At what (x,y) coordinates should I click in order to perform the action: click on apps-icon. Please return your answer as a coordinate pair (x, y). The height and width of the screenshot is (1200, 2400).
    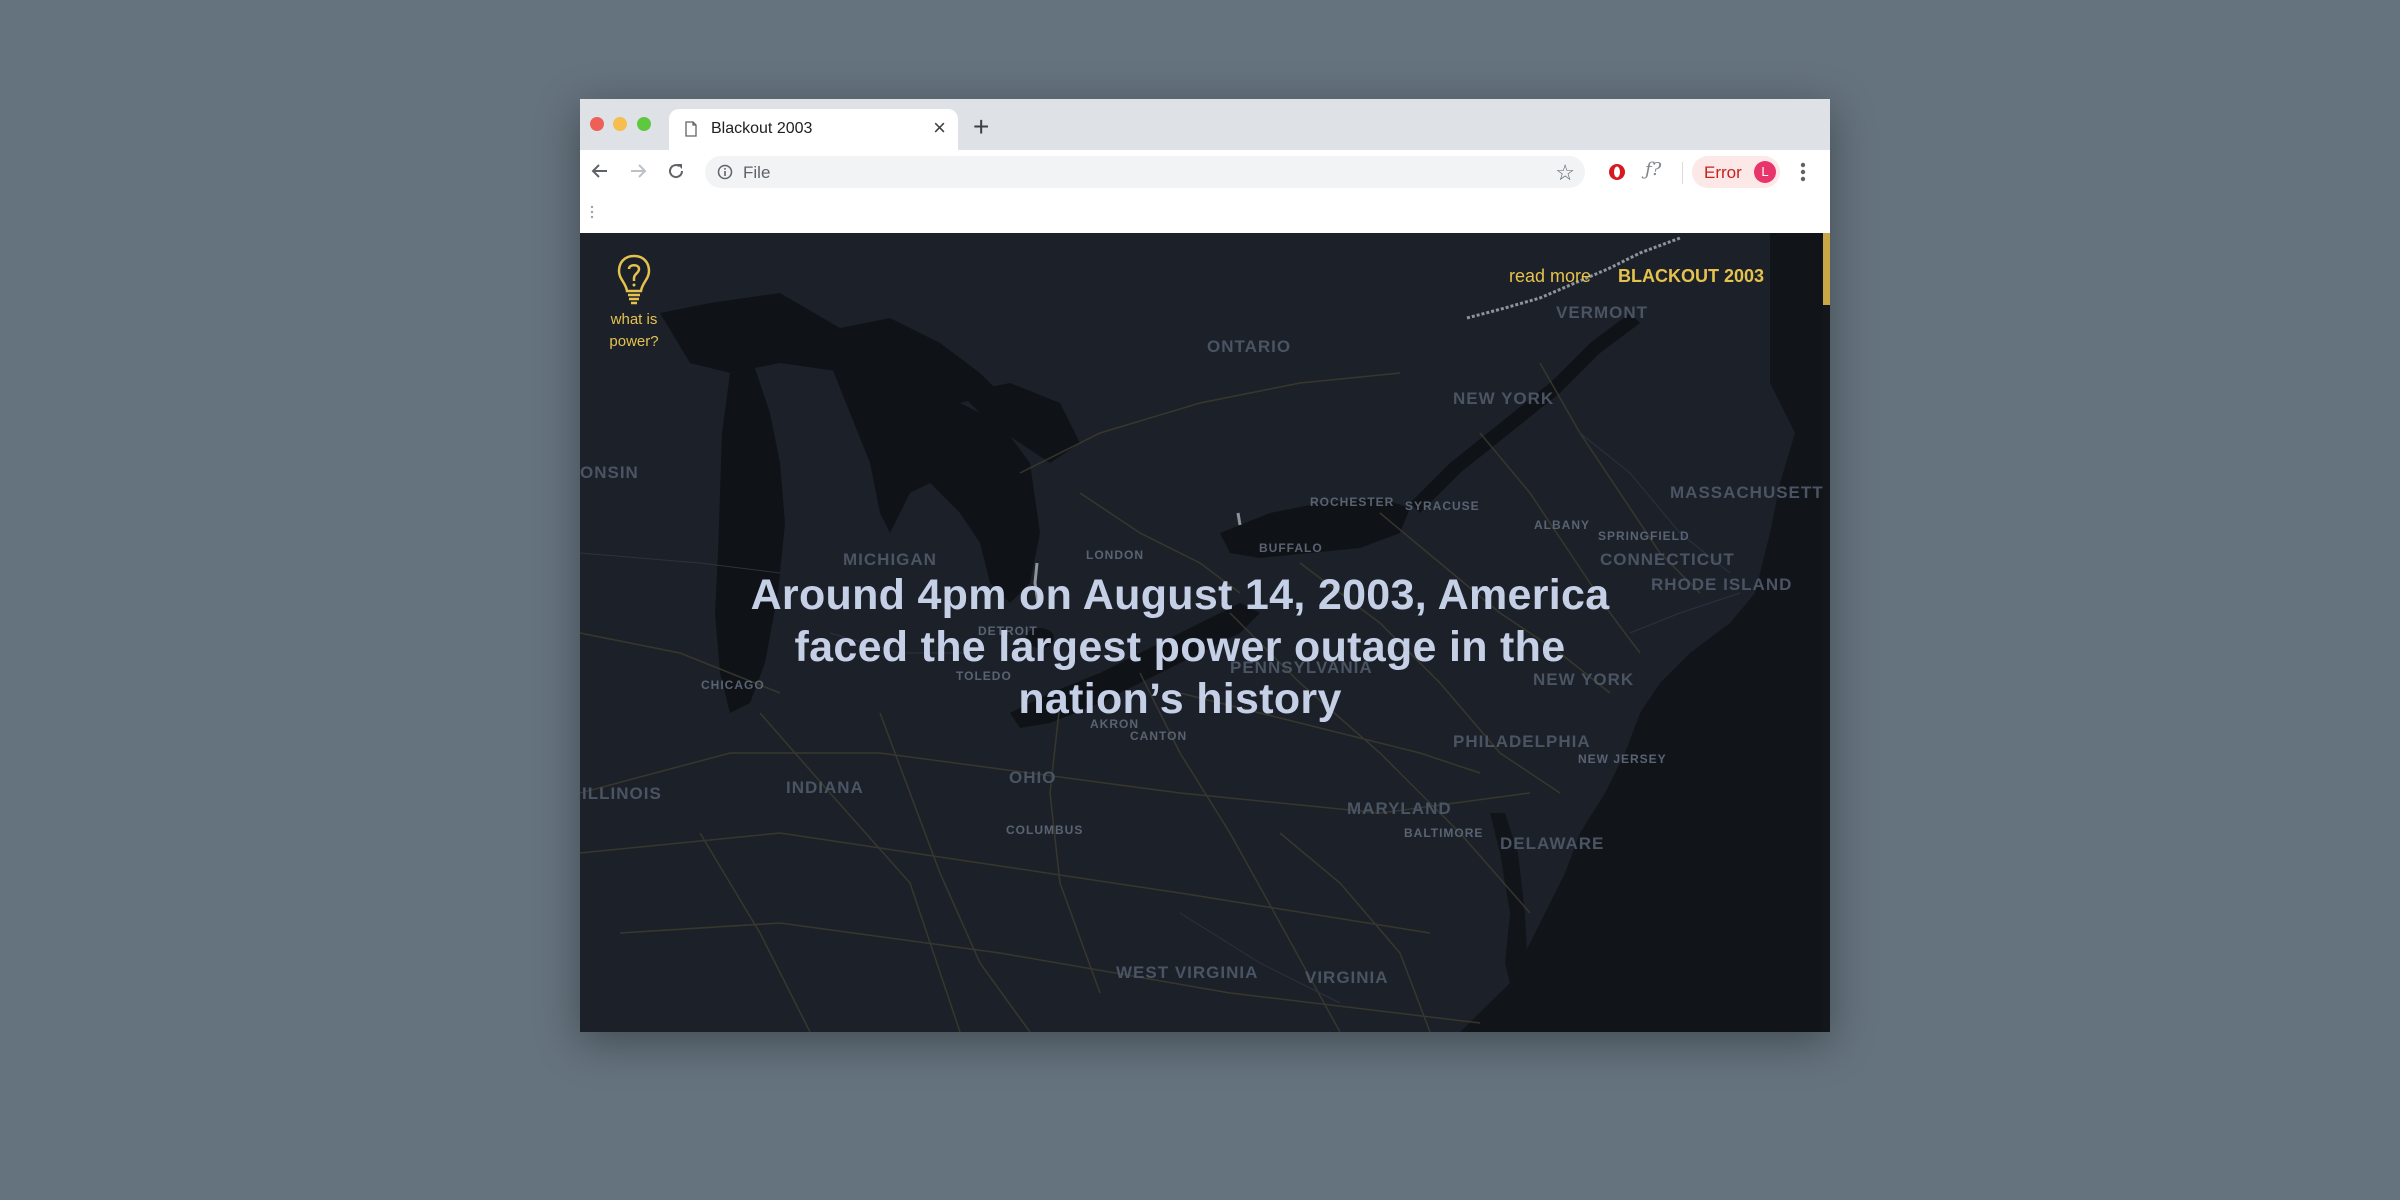
    Looking at the image, I should click on (592, 212).